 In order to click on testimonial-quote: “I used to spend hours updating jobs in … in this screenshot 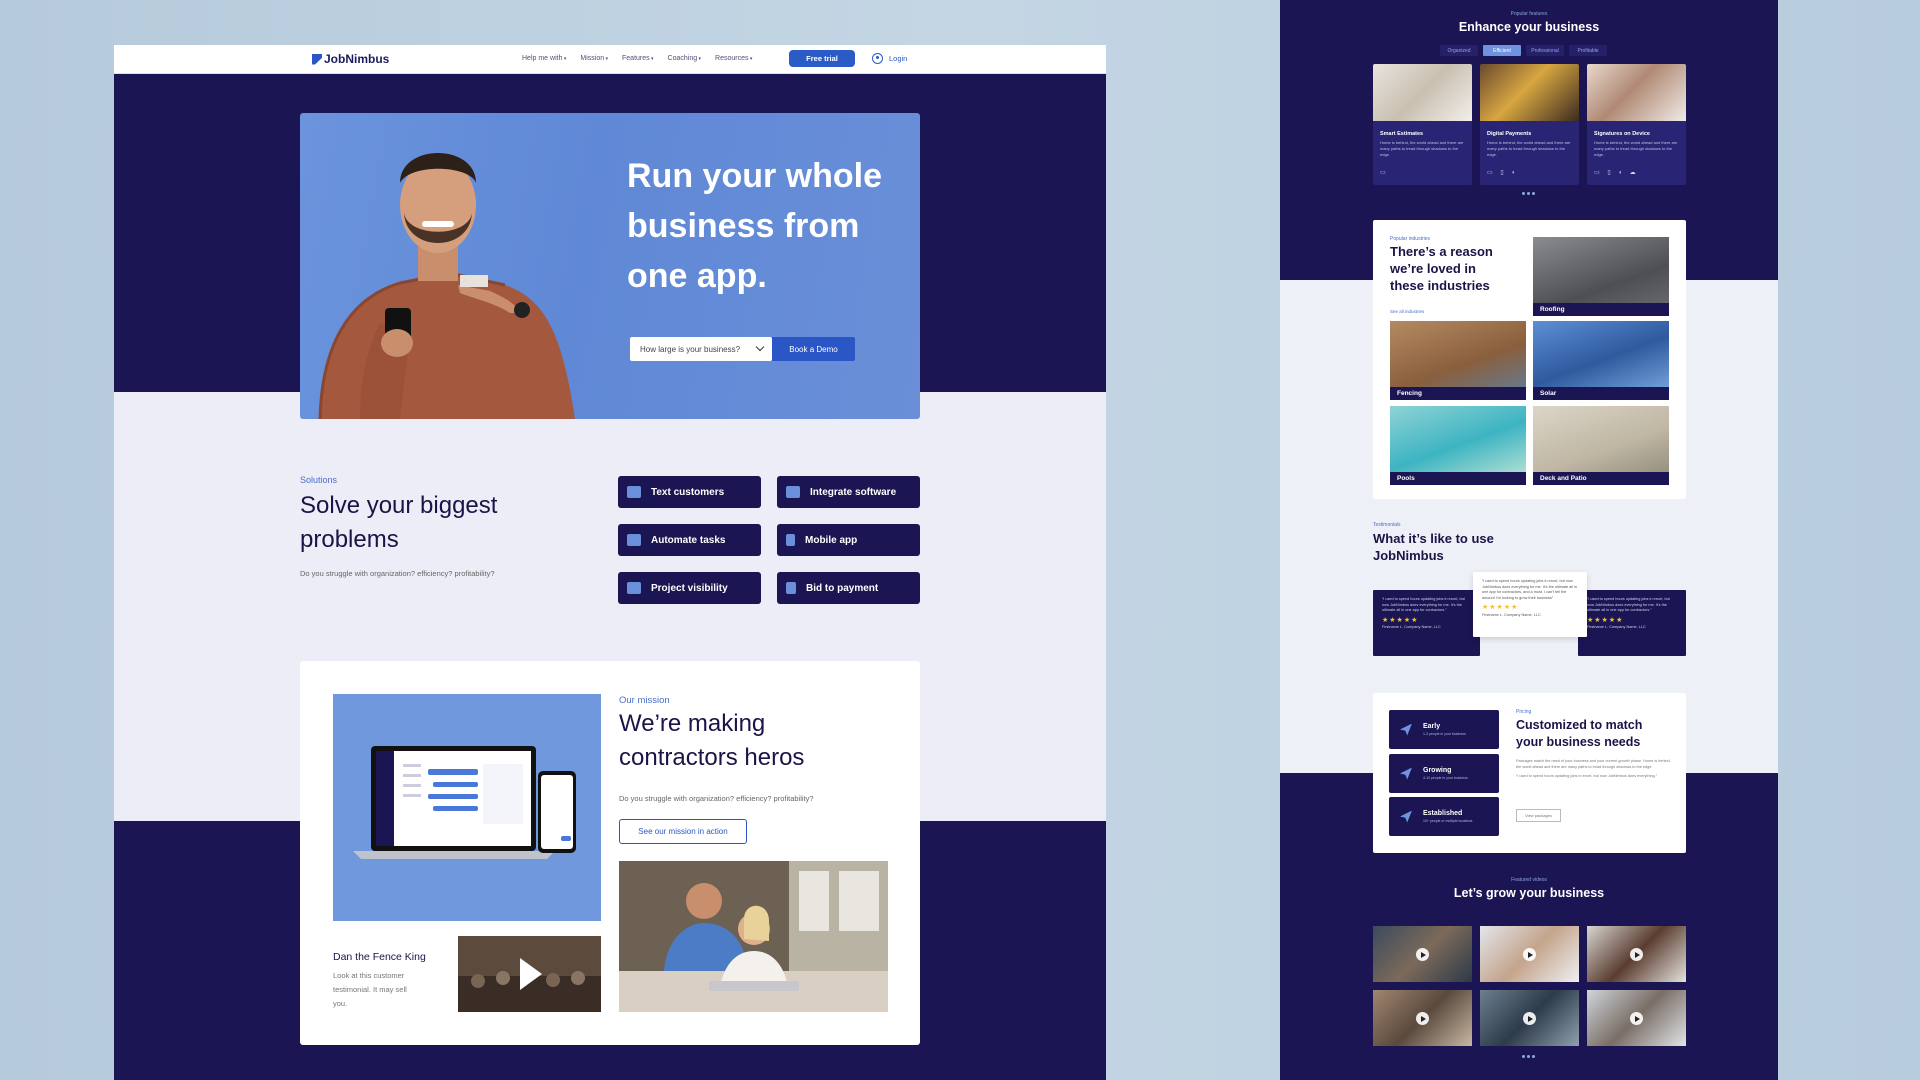, I will do `click(1530, 589)`.